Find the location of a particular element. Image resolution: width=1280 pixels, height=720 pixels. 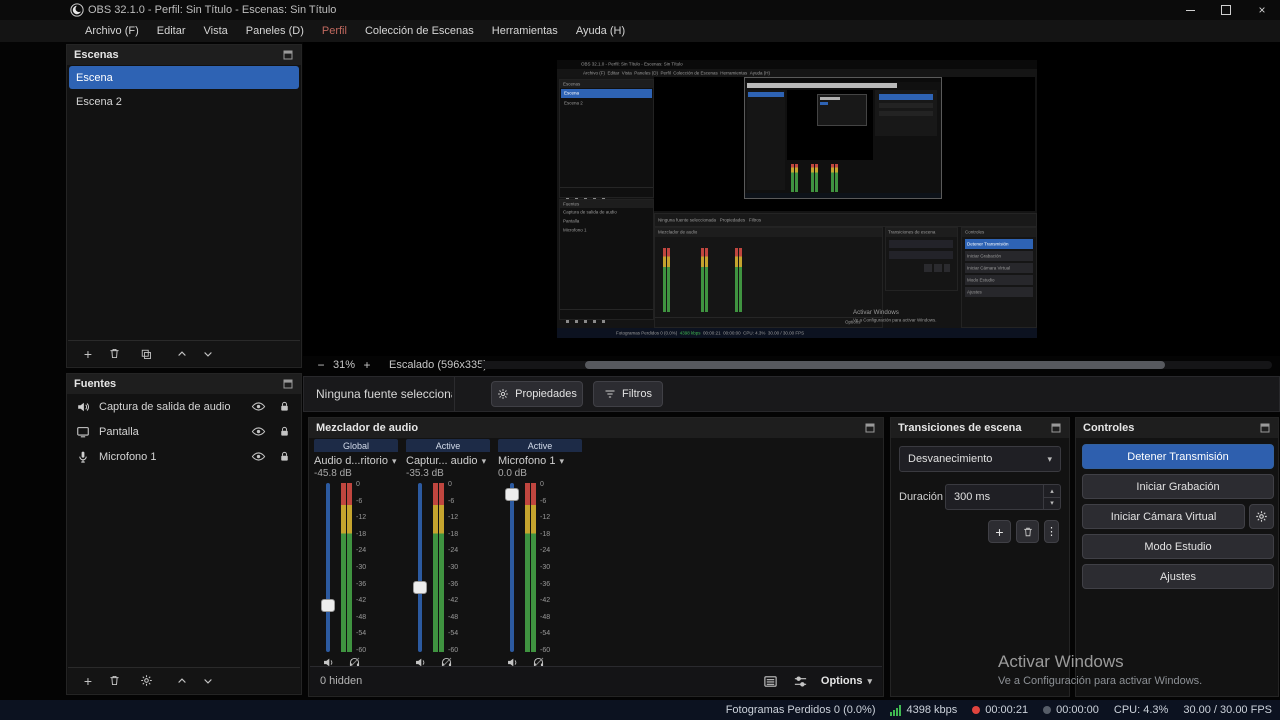

source-label: Captura de salida de audio is located at coordinates (165, 406).